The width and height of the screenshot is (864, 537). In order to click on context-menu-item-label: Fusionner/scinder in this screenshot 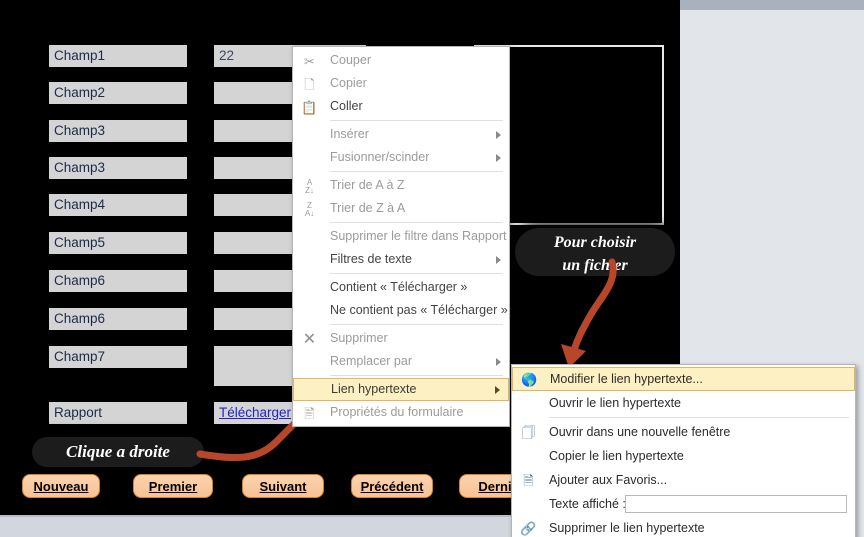, I will do `click(380, 157)`.